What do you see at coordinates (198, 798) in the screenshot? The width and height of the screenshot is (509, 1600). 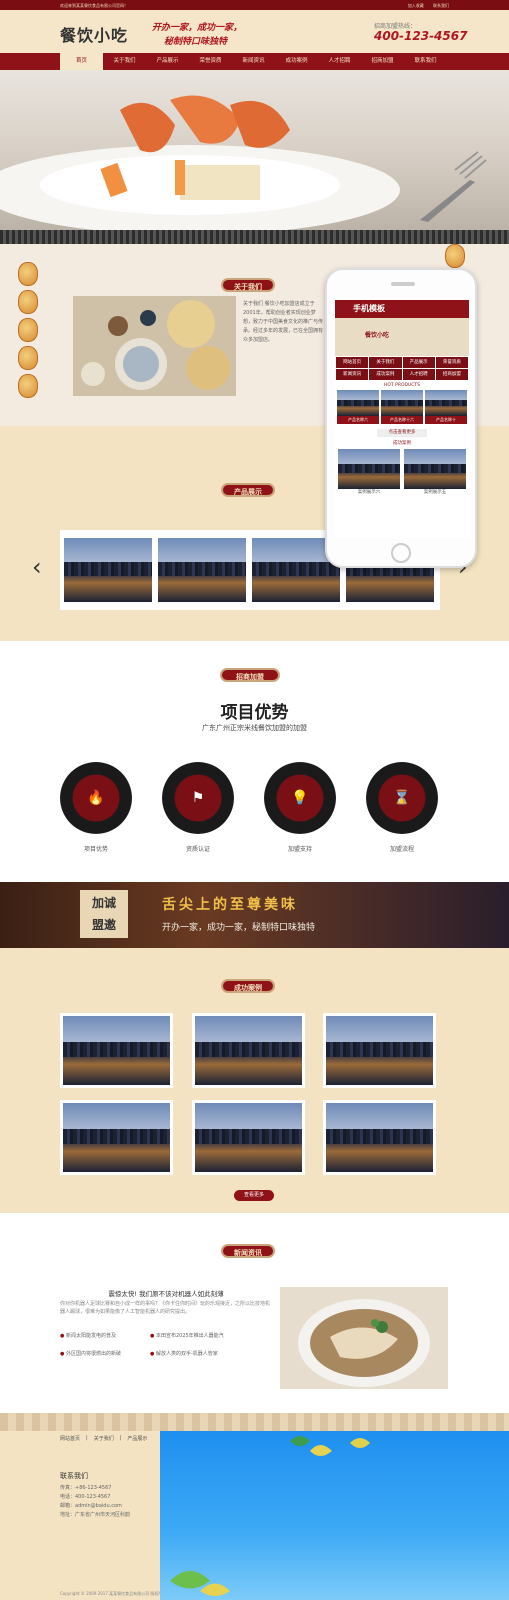 I see `flag-icon: ⚑` at bounding box center [198, 798].